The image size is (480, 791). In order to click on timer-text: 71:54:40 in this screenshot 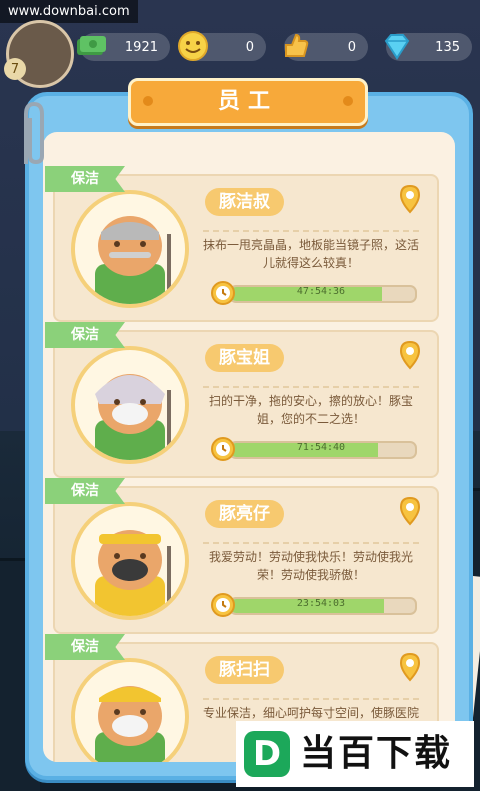, I will do `click(321, 447)`.